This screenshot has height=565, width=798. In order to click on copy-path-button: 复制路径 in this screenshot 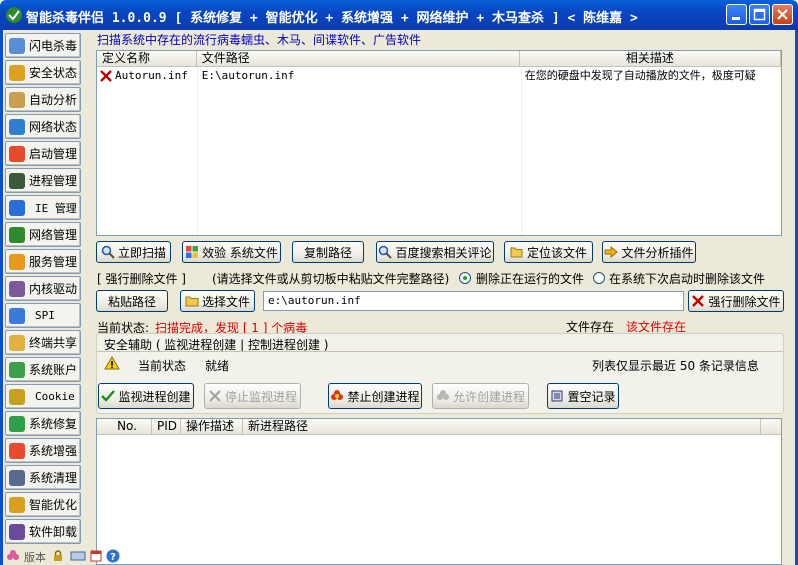, I will do `click(328, 252)`.